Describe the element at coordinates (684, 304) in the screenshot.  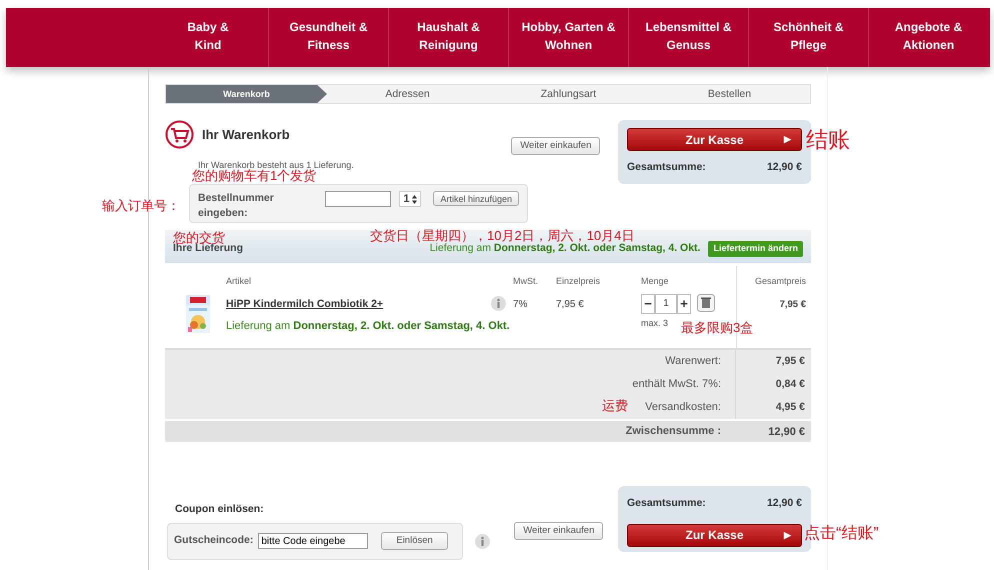
I see `increase-button: +` at that location.